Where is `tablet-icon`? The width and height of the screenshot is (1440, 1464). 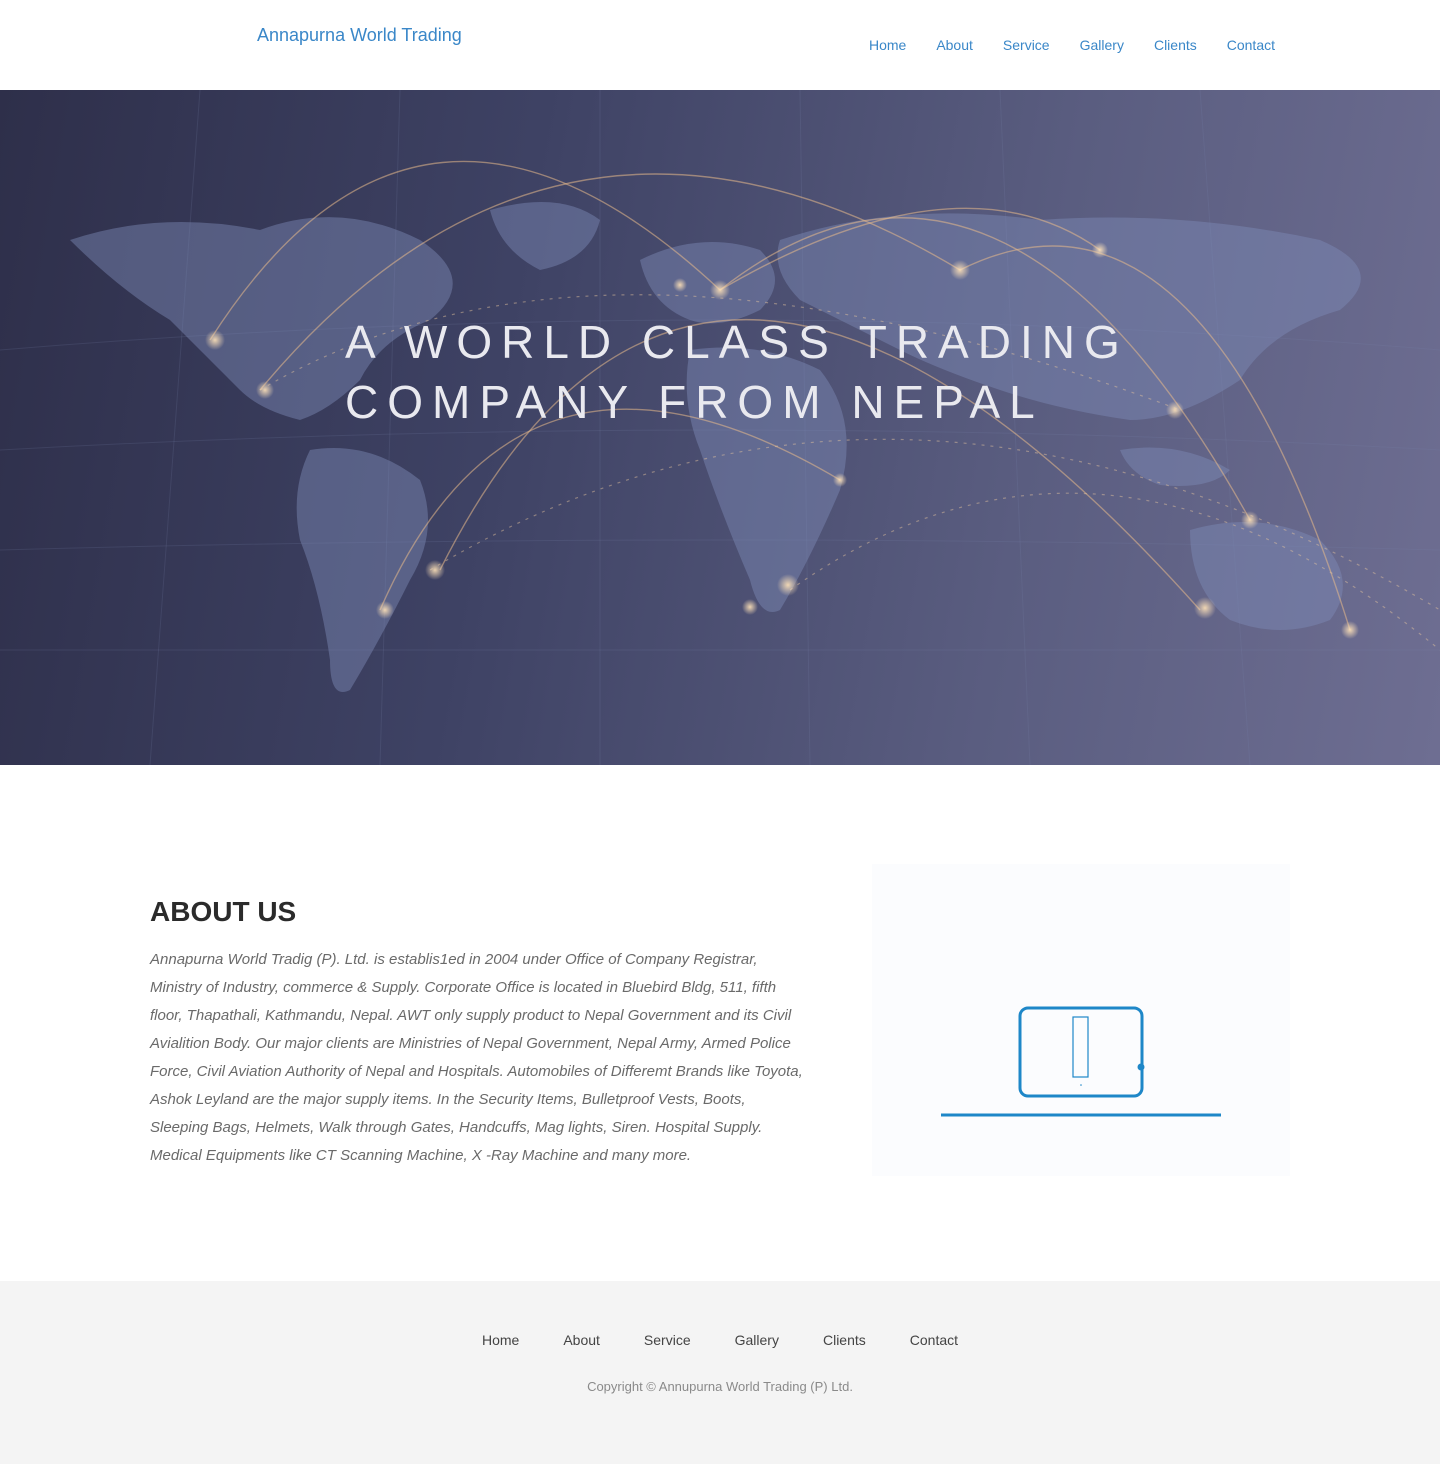
tablet-icon is located at coordinates (1081, 1061).